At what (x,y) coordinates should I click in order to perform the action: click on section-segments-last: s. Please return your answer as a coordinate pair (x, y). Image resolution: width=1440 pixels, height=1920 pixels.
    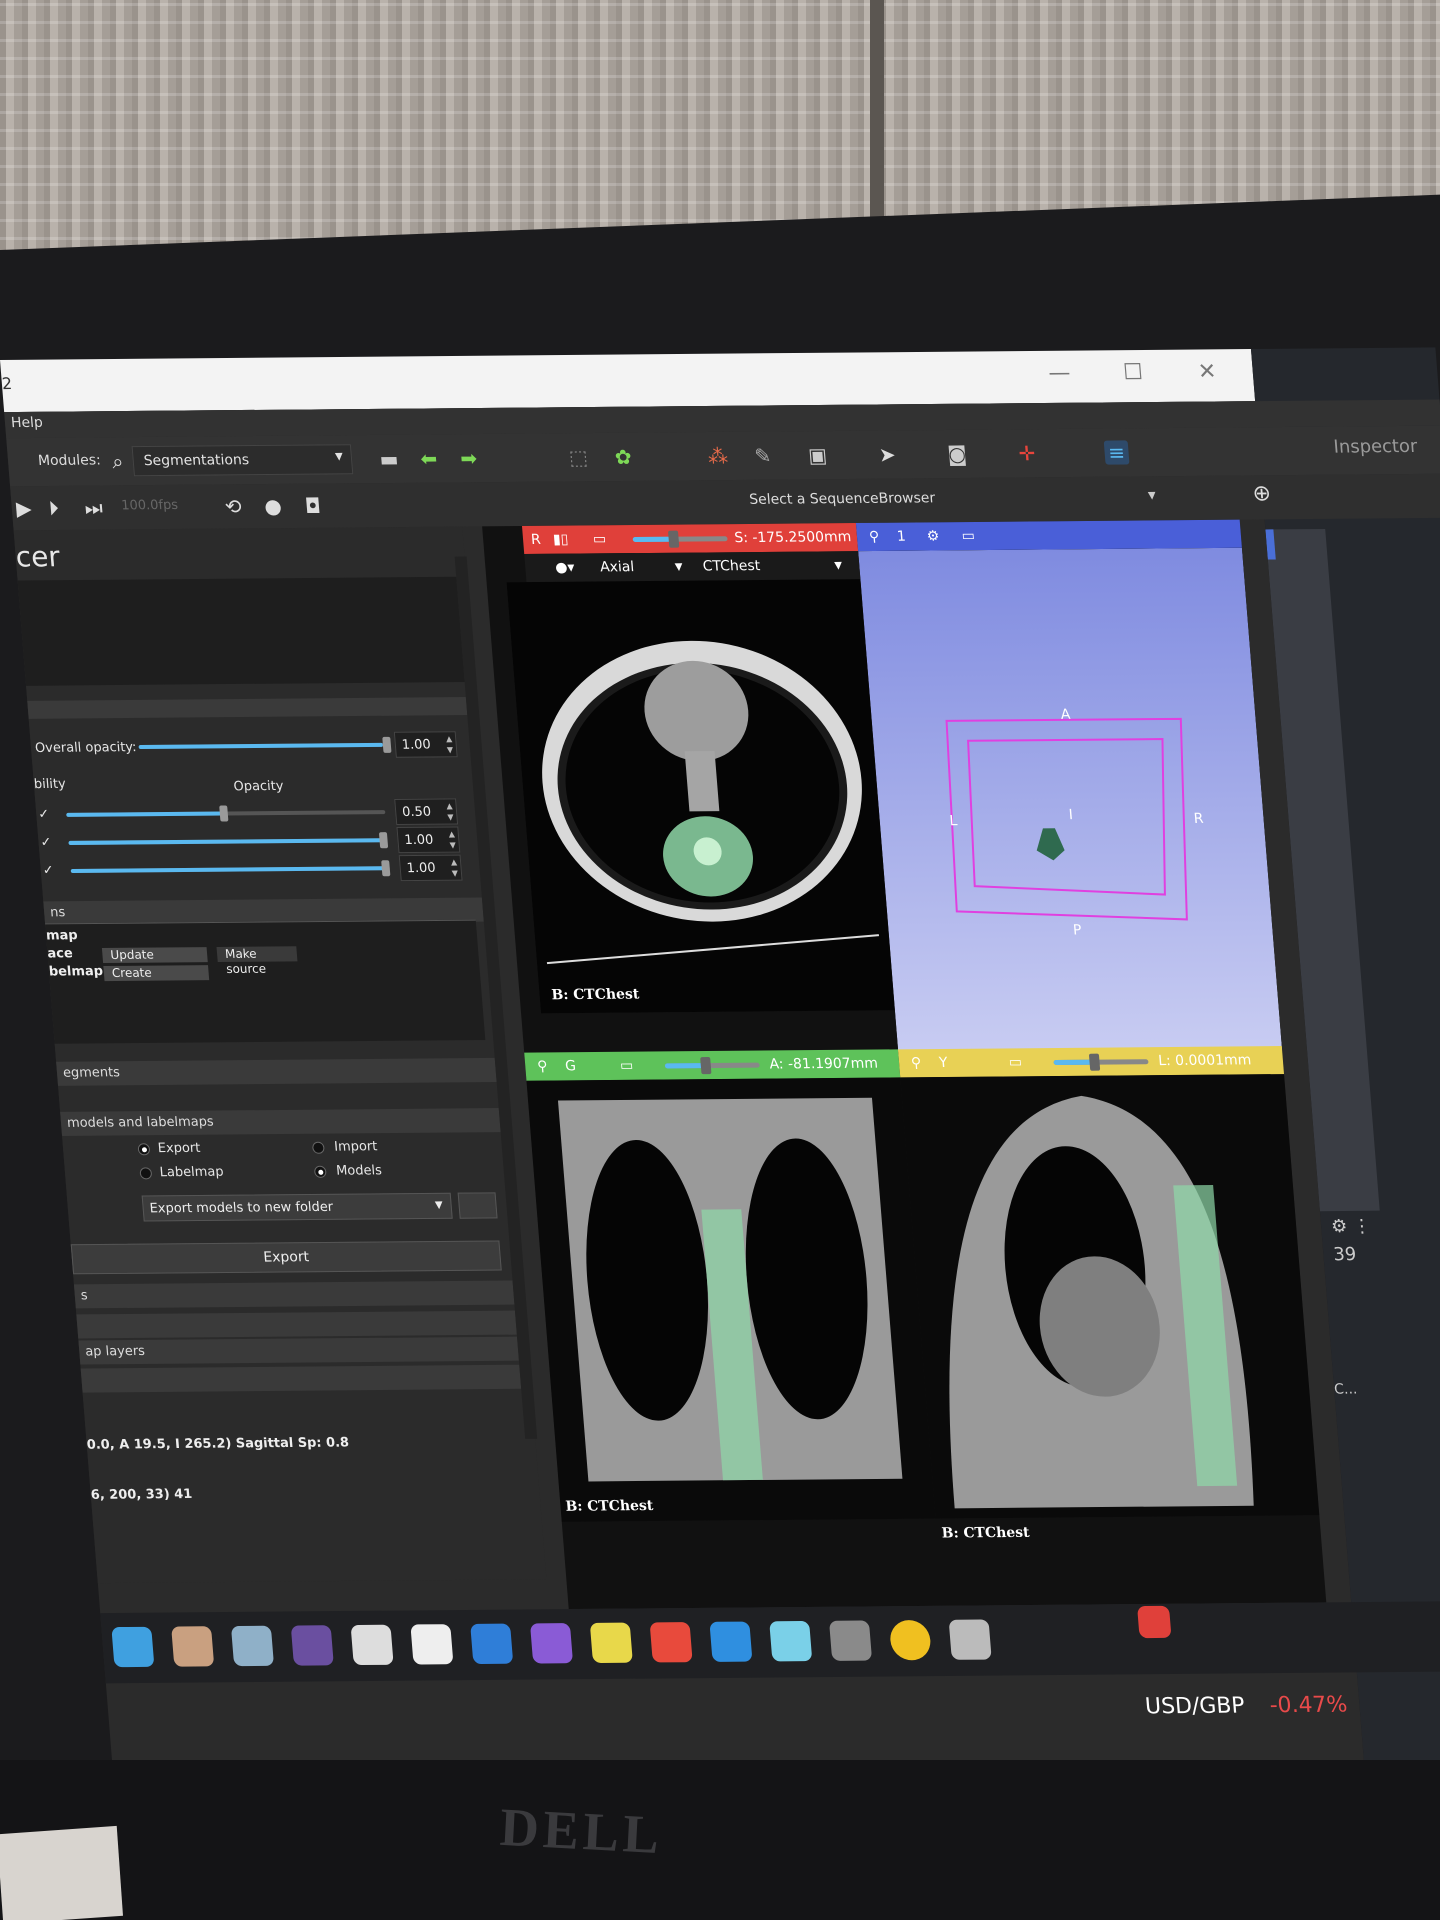
    Looking at the image, I should click on (294, 1294).